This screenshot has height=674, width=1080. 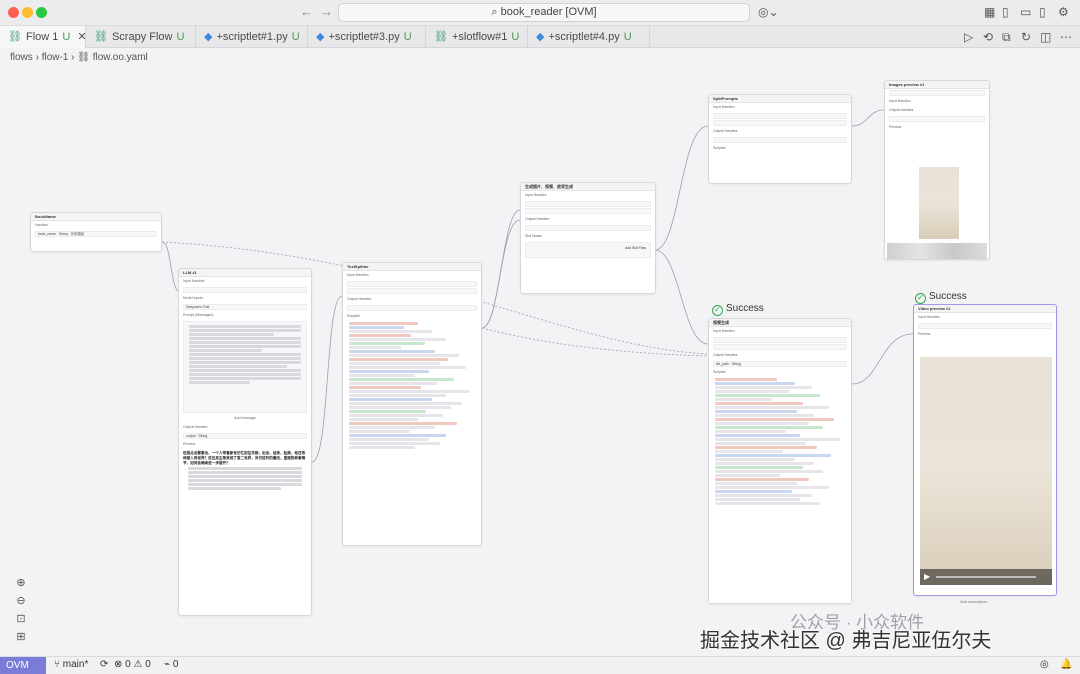 I want to click on search-icon: ⌕, so click(x=496, y=12).